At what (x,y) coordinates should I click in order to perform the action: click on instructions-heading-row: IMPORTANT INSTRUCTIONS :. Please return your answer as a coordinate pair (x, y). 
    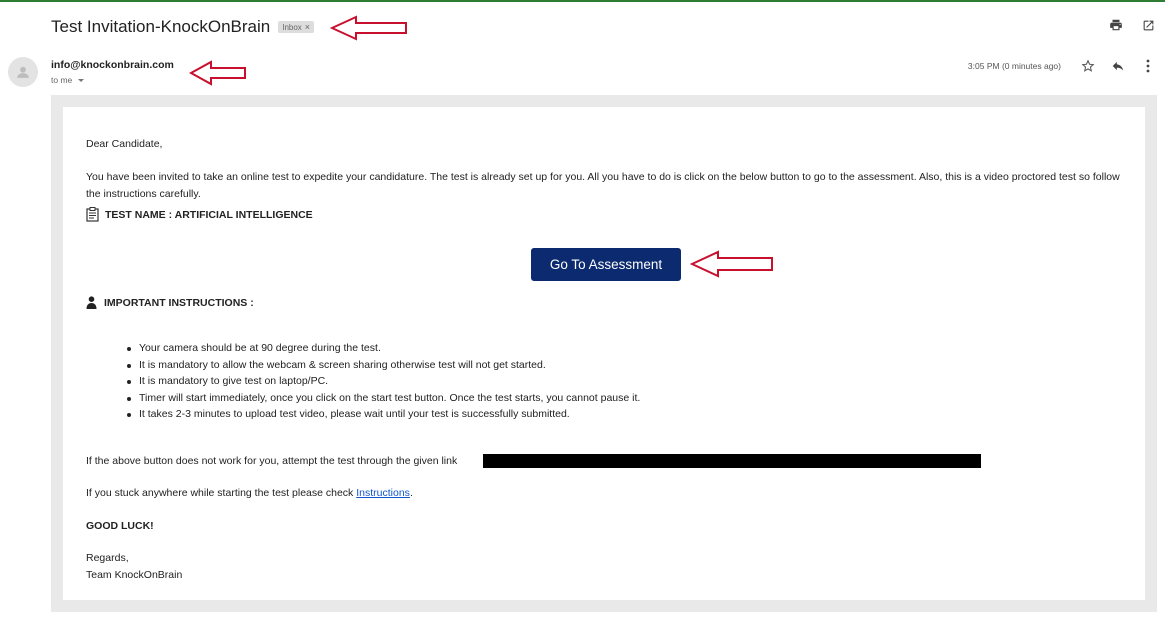
    Looking at the image, I should click on (170, 302).